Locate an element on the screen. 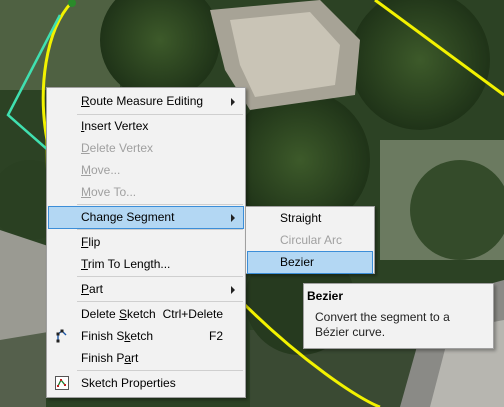  submenu-item-straight: Straight is located at coordinates (310, 218).